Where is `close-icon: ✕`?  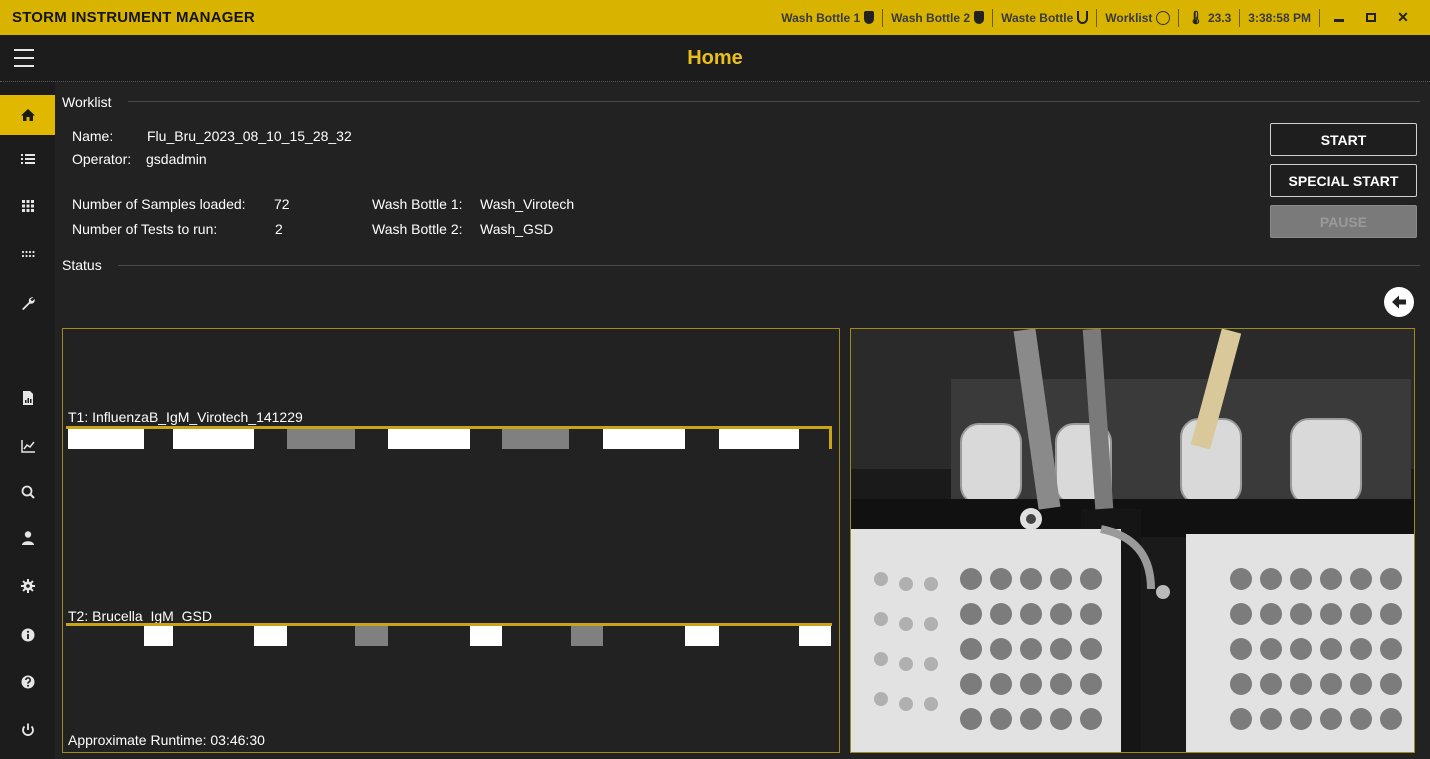 close-icon: ✕ is located at coordinates (1403, 17).